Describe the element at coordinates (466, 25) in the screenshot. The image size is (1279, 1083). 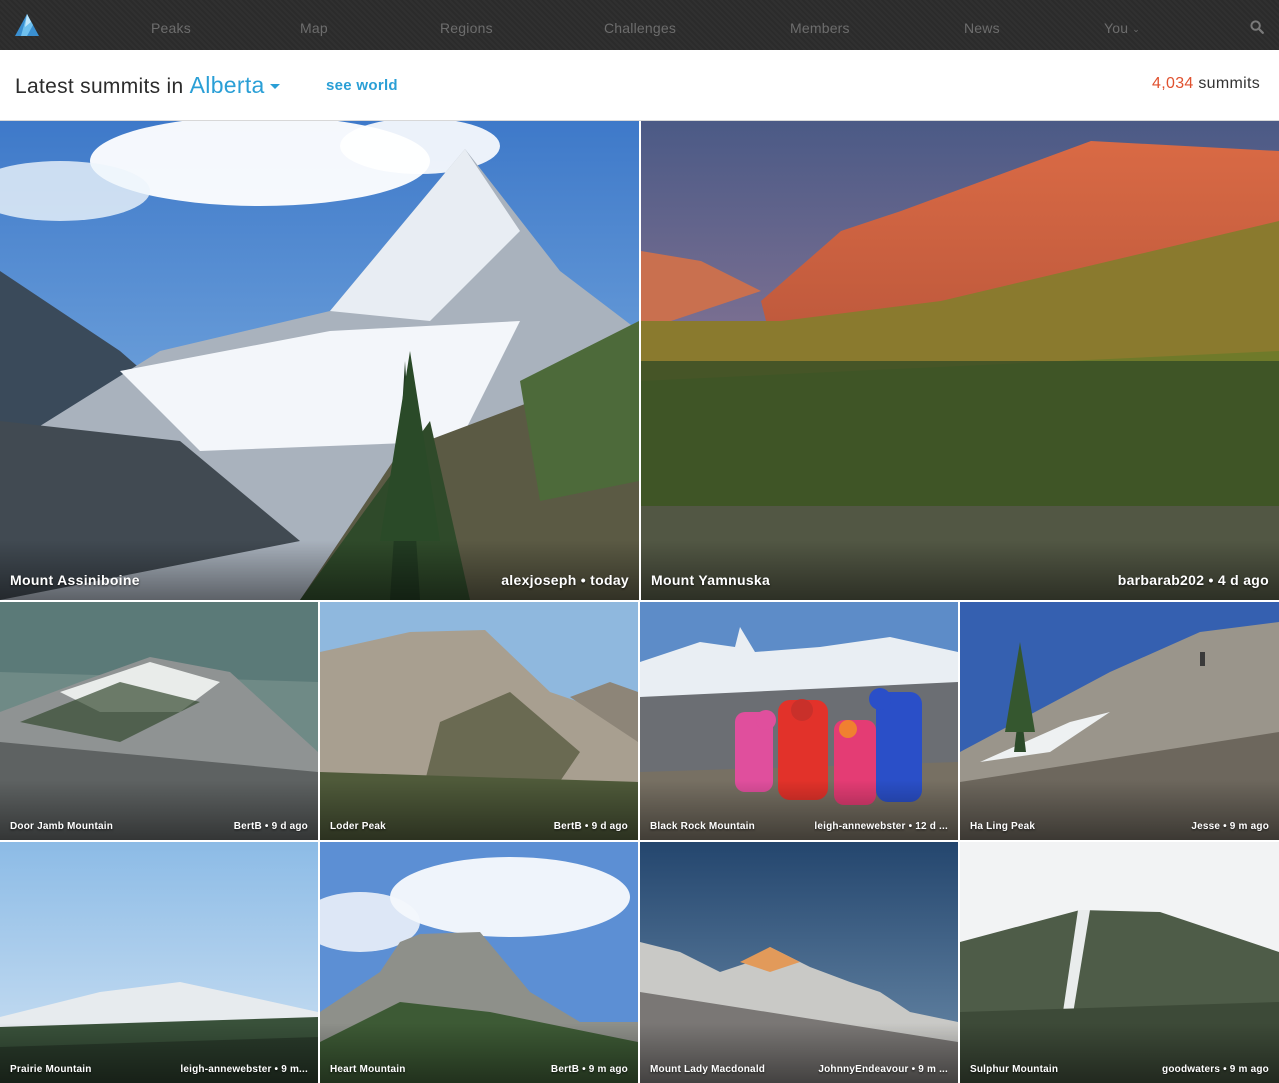
I see `nav-regions: Regions` at that location.